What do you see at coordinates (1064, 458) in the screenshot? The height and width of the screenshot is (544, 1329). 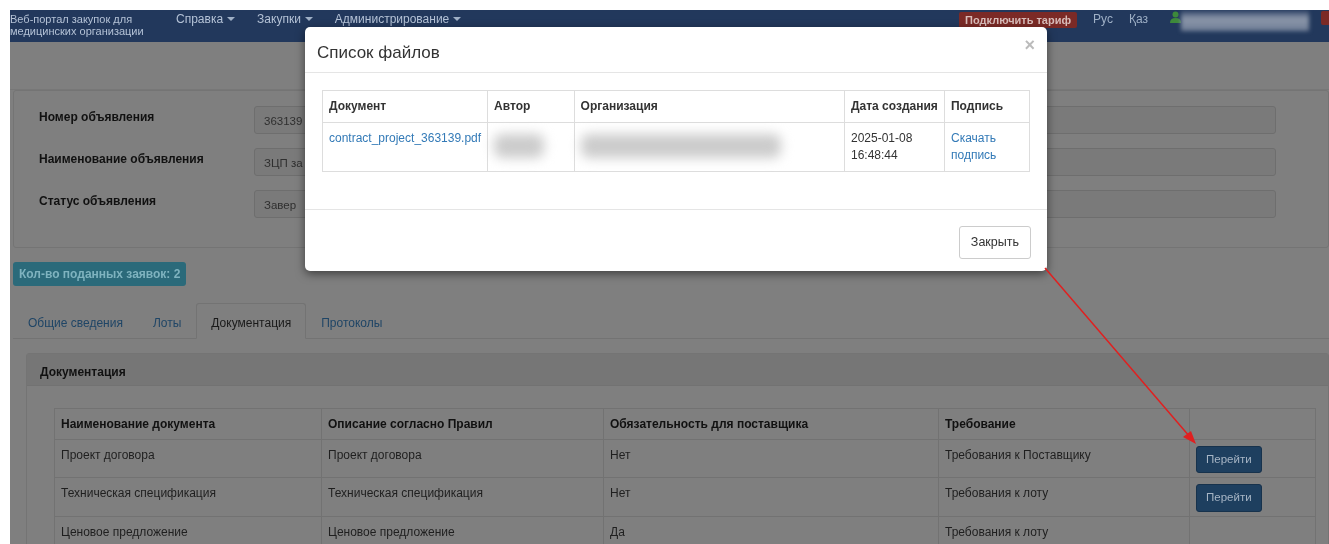 I see `table-cell: Требования к Поставщику` at bounding box center [1064, 458].